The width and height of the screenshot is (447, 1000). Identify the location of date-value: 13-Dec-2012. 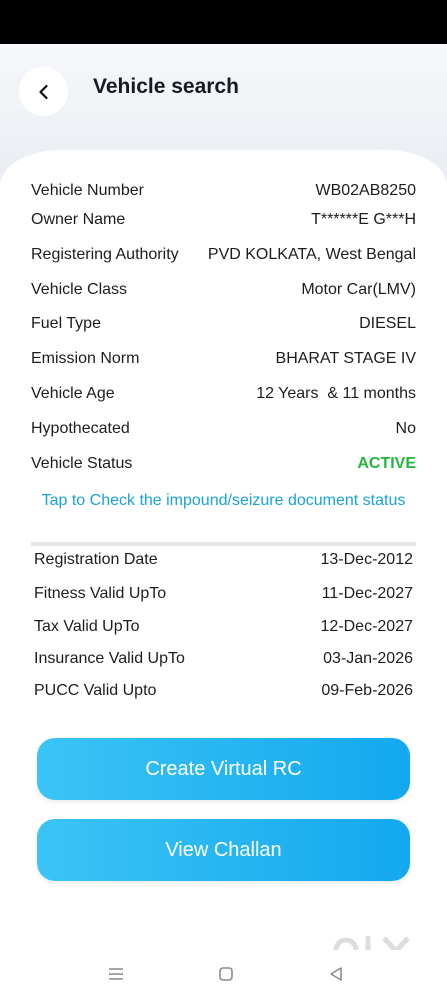
(367, 559).